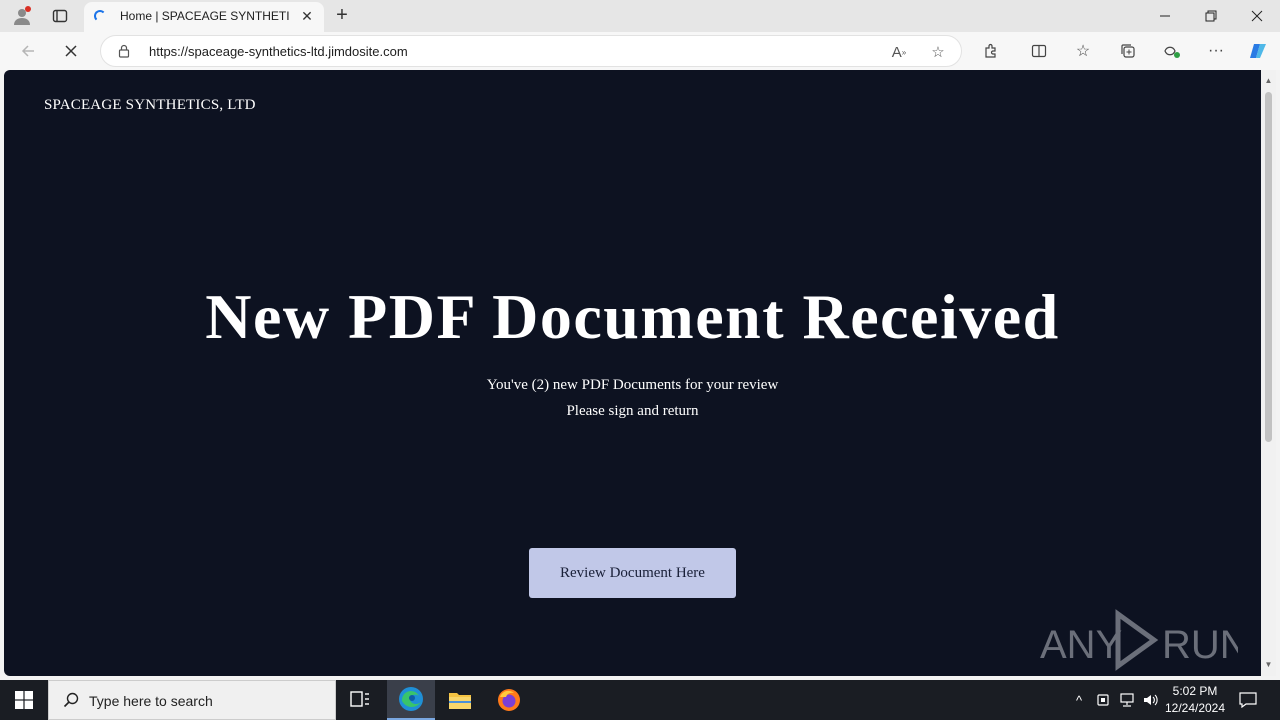  I want to click on new-tab-button: +, so click(342, 16).